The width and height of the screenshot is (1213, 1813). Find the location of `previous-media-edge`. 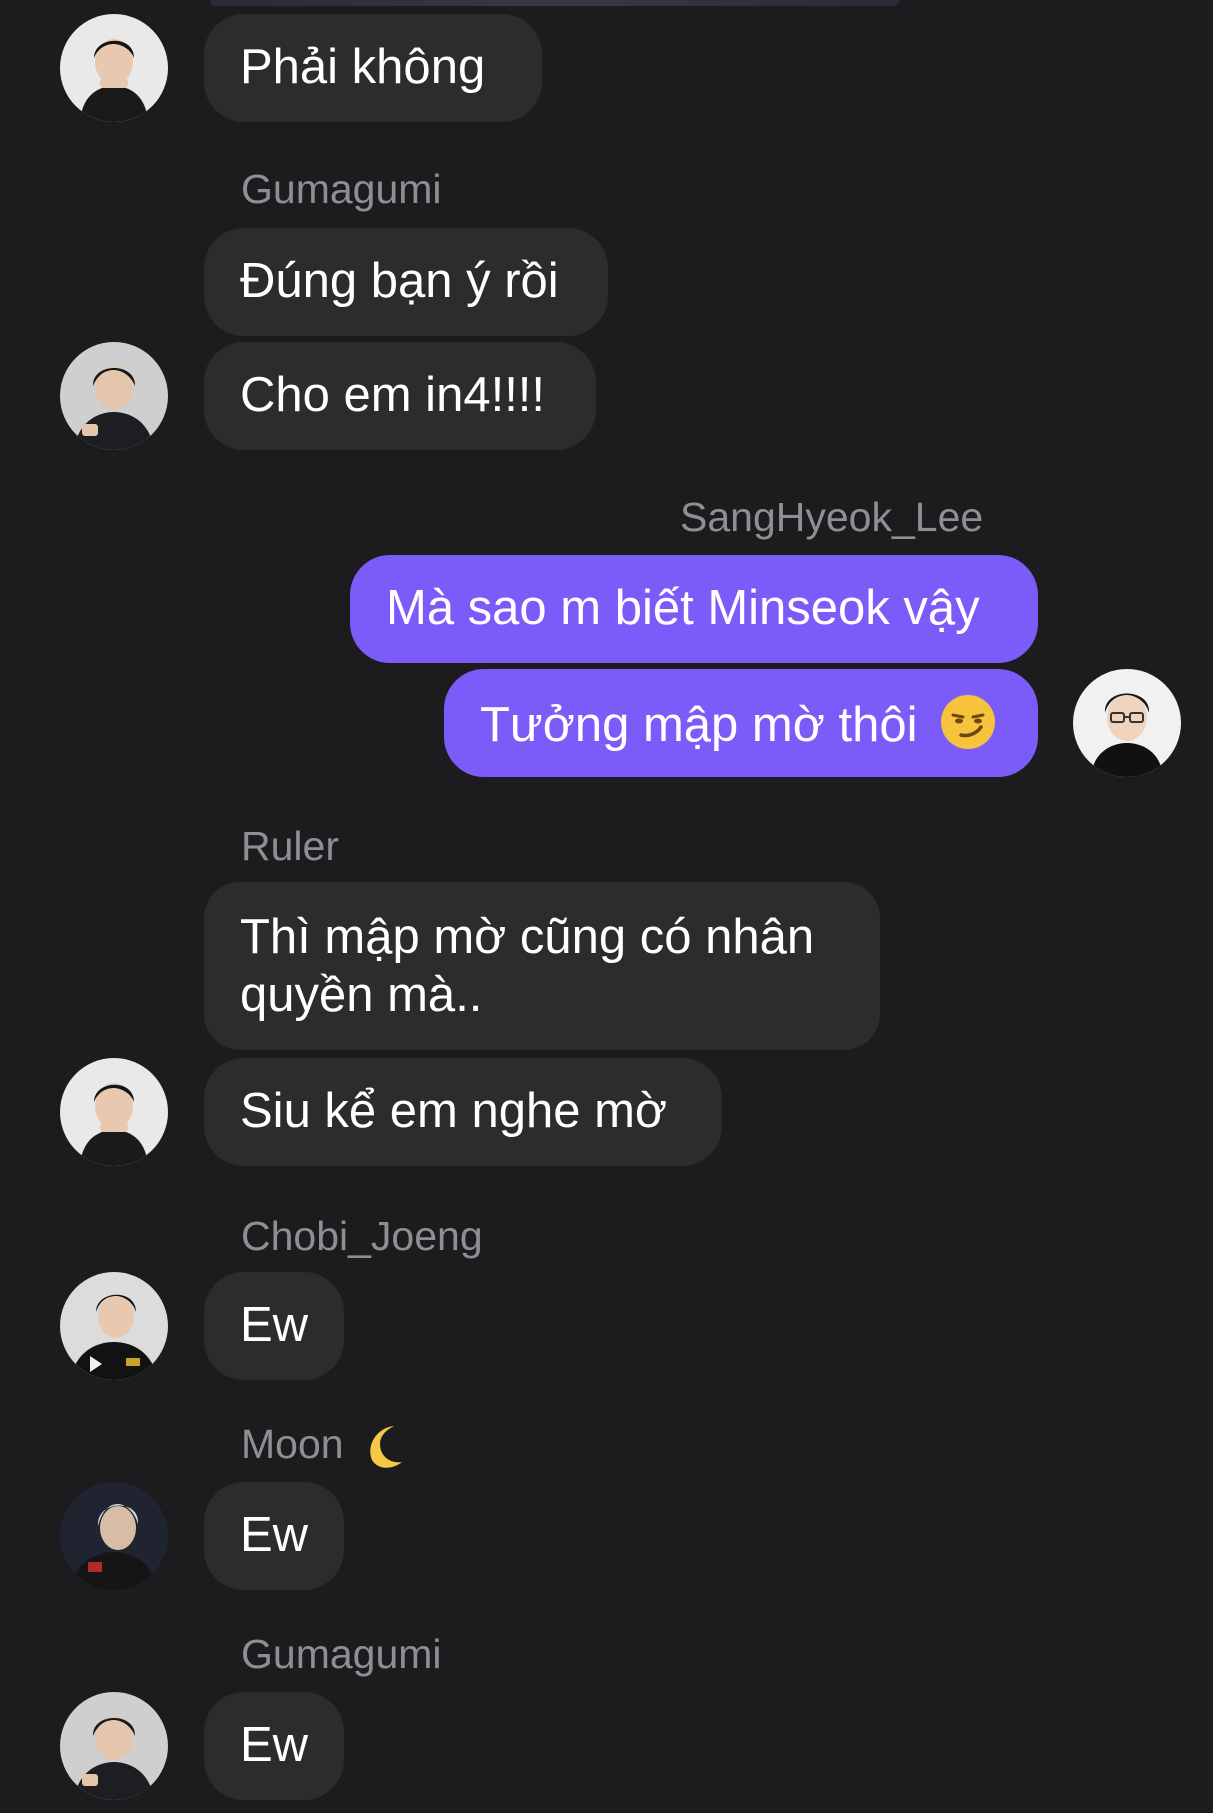

previous-media-edge is located at coordinates (555, 3).